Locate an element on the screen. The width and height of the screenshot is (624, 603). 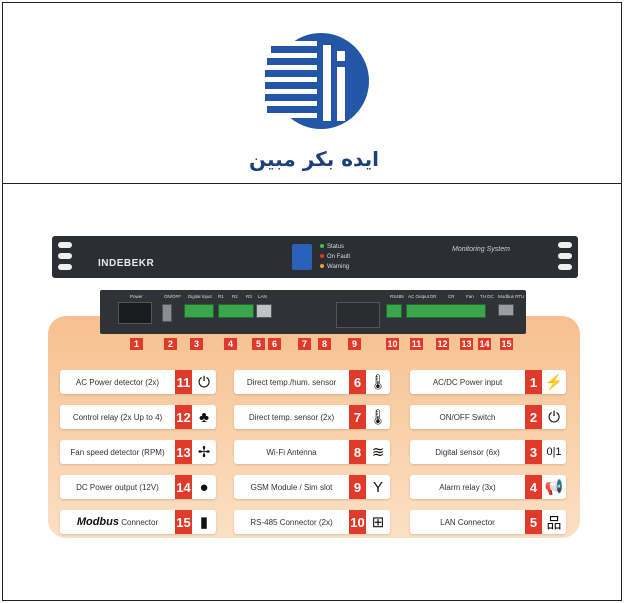
system-label: Monitoring System is located at coordinates (481, 249).